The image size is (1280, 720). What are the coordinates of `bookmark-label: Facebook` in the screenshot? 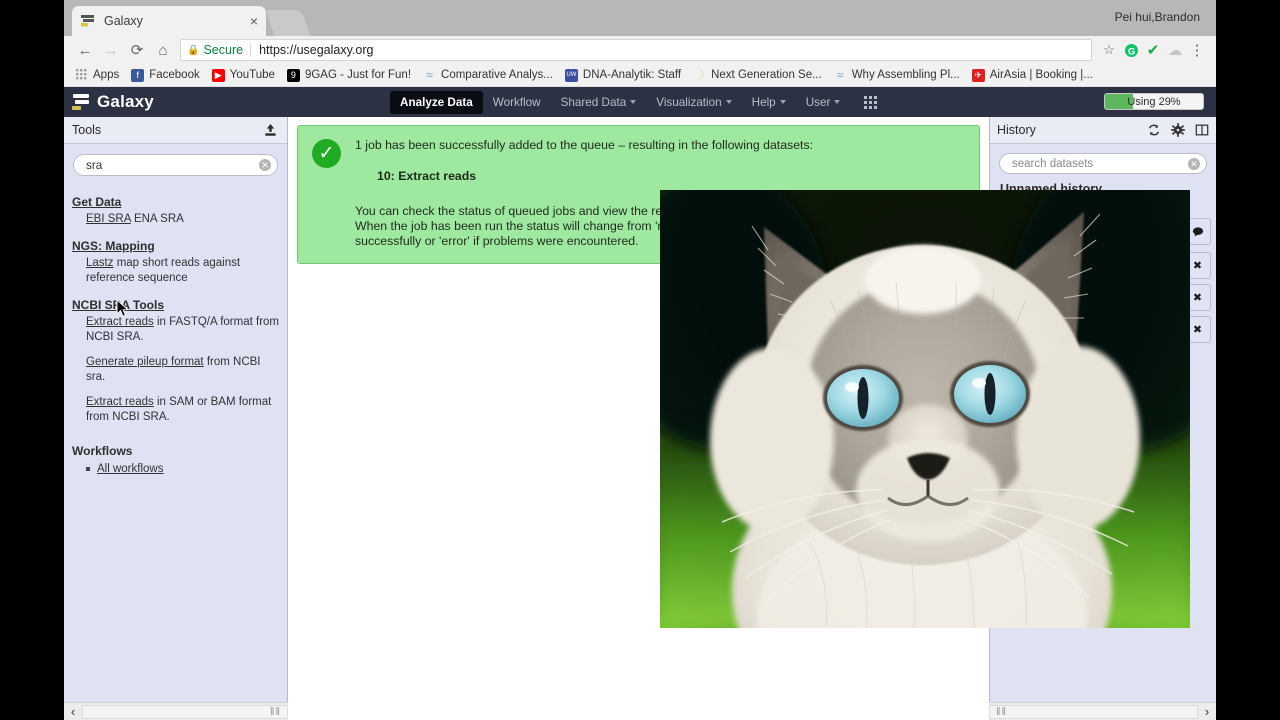 It's located at (174, 75).